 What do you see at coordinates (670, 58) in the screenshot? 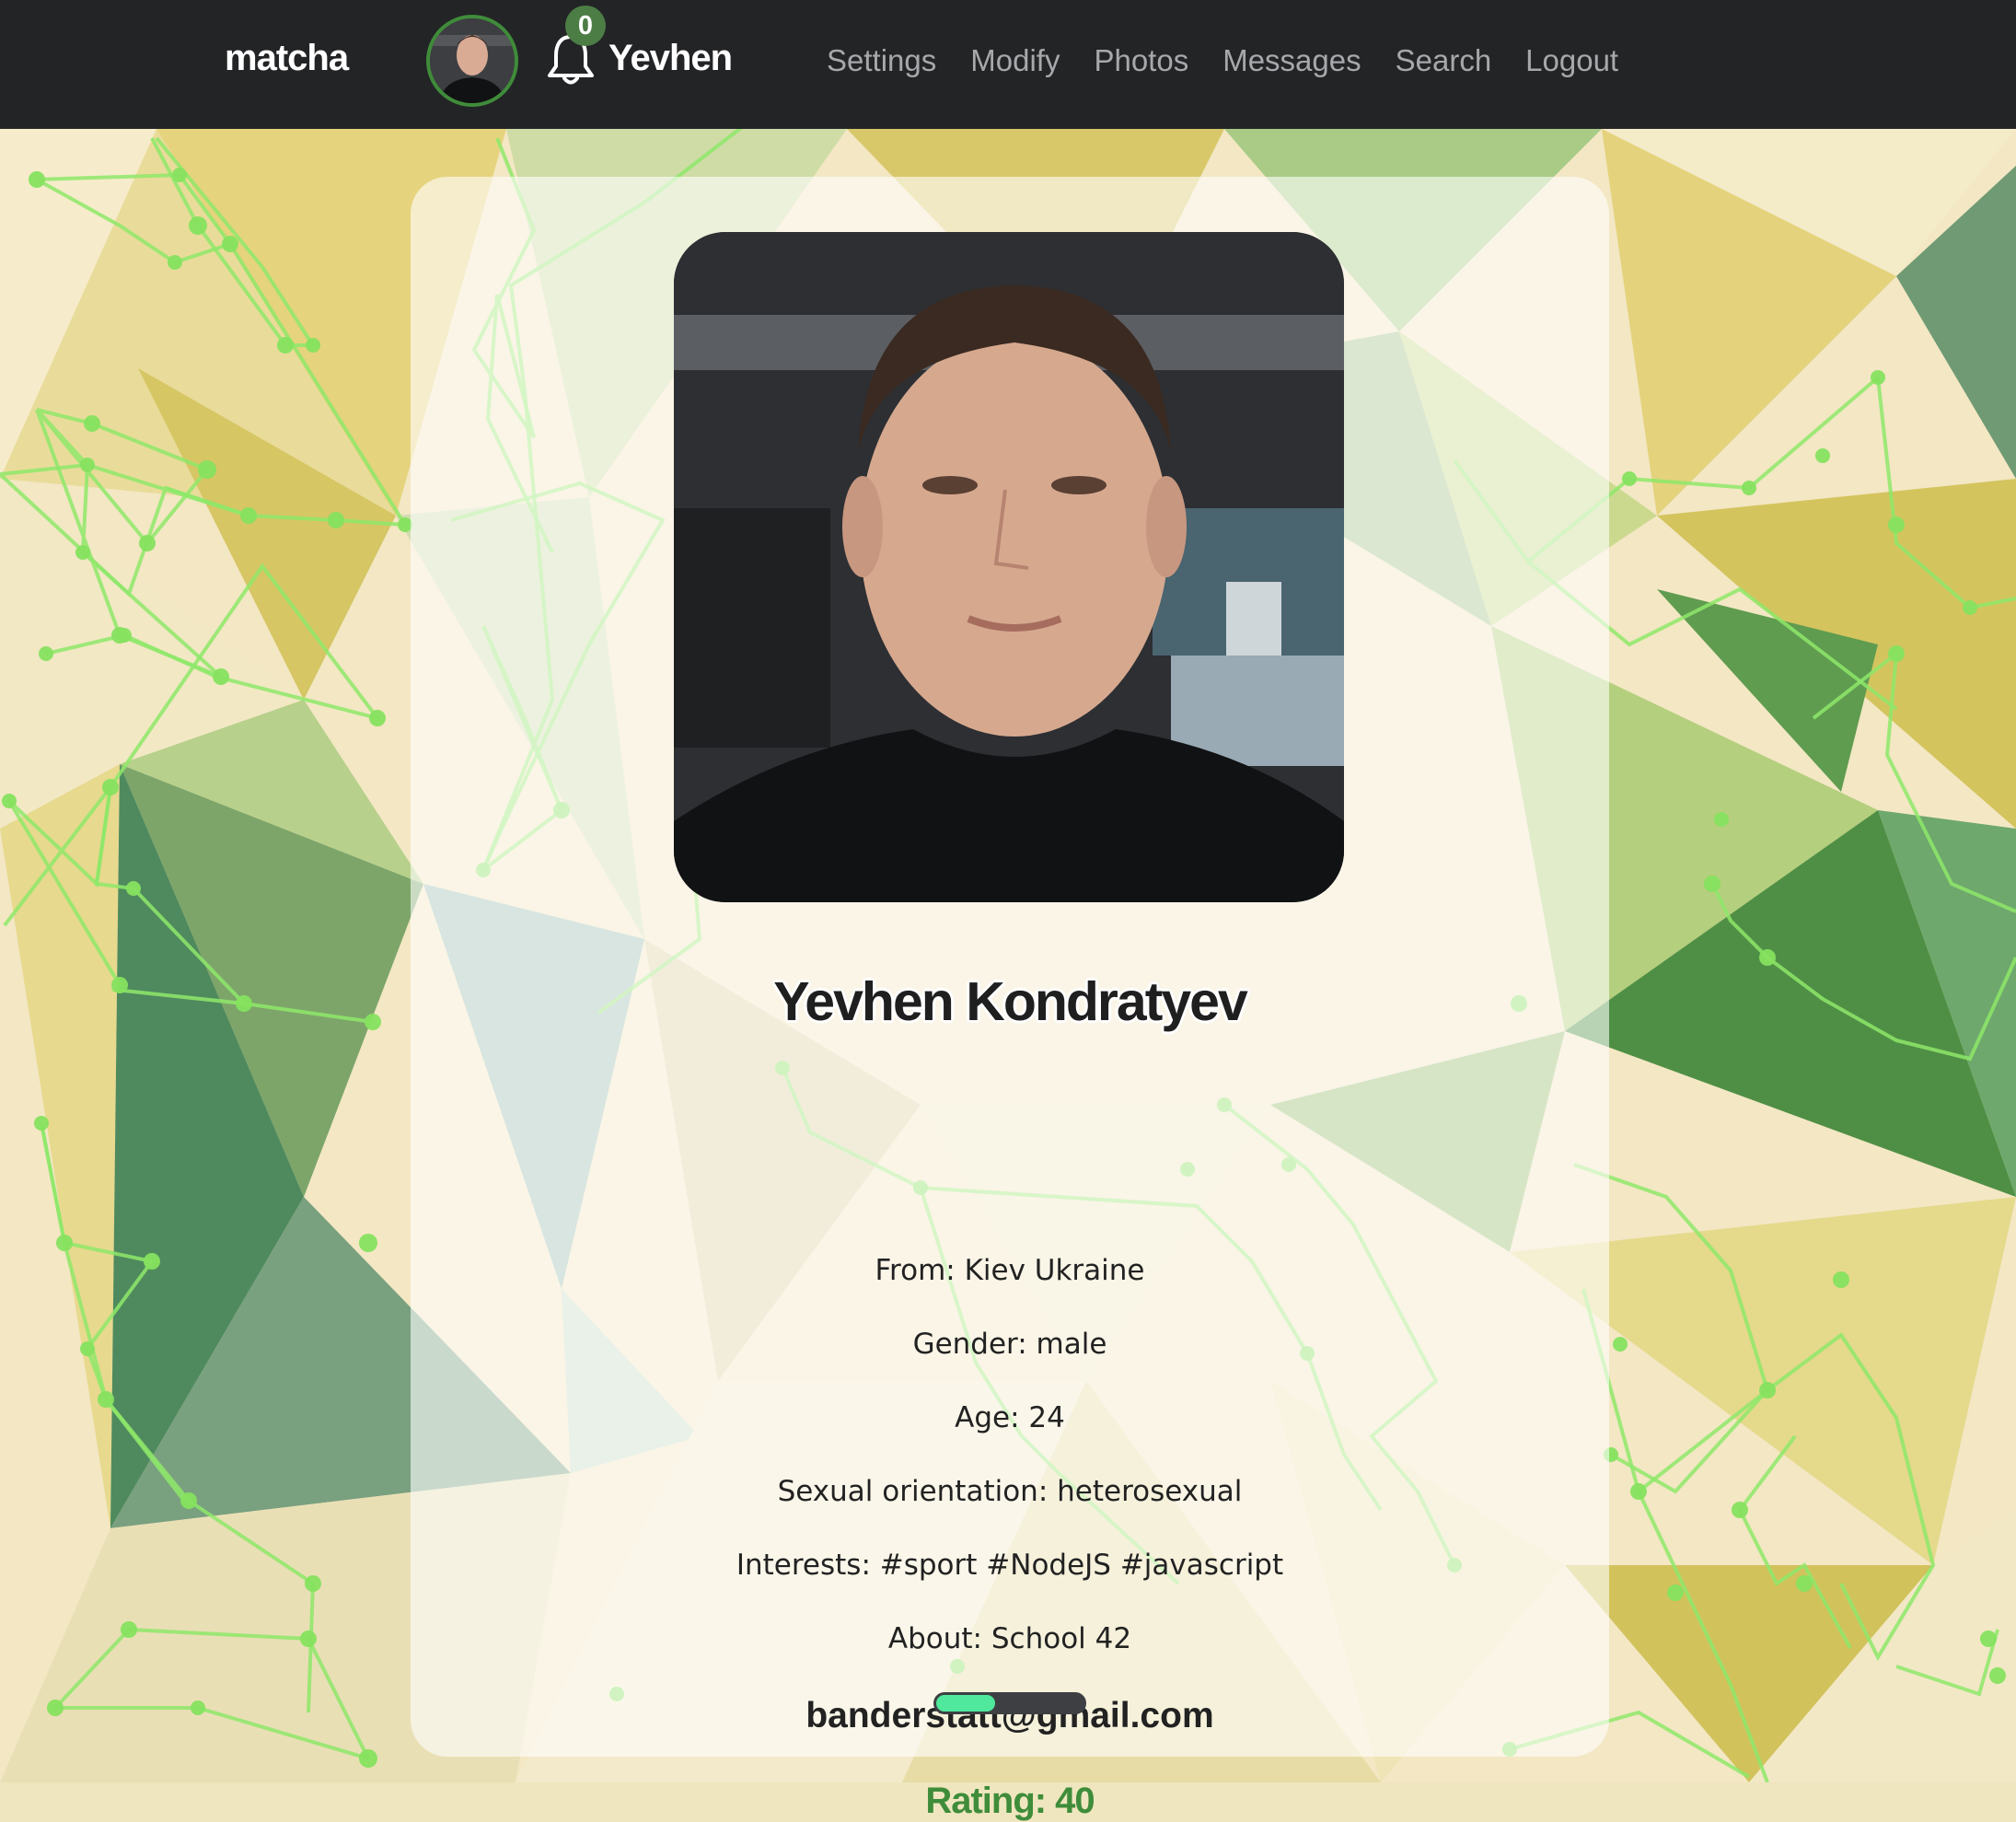
I see `username-label: Yevhen` at bounding box center [670, 58].